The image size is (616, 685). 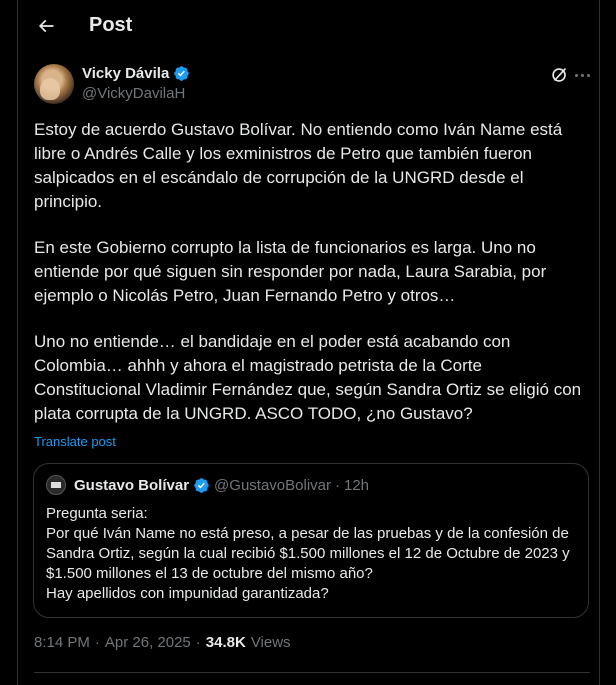 I want to click on divider, so click(x=312, y=672).